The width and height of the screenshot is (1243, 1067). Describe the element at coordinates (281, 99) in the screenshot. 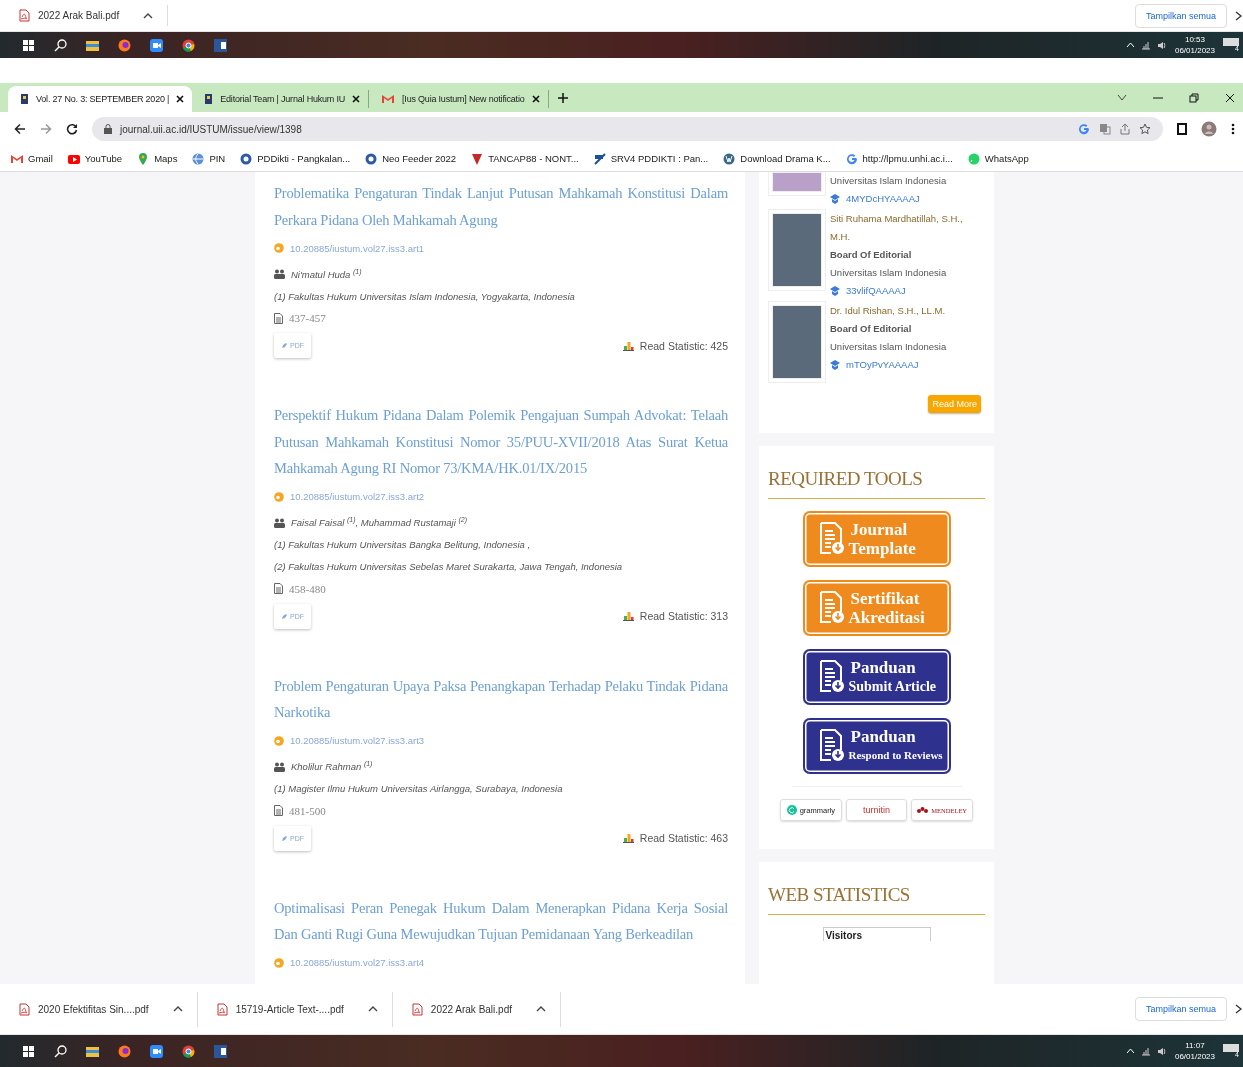

I see `browser-tab: Editorial Team | Jurnal Hukum IU` at that location.